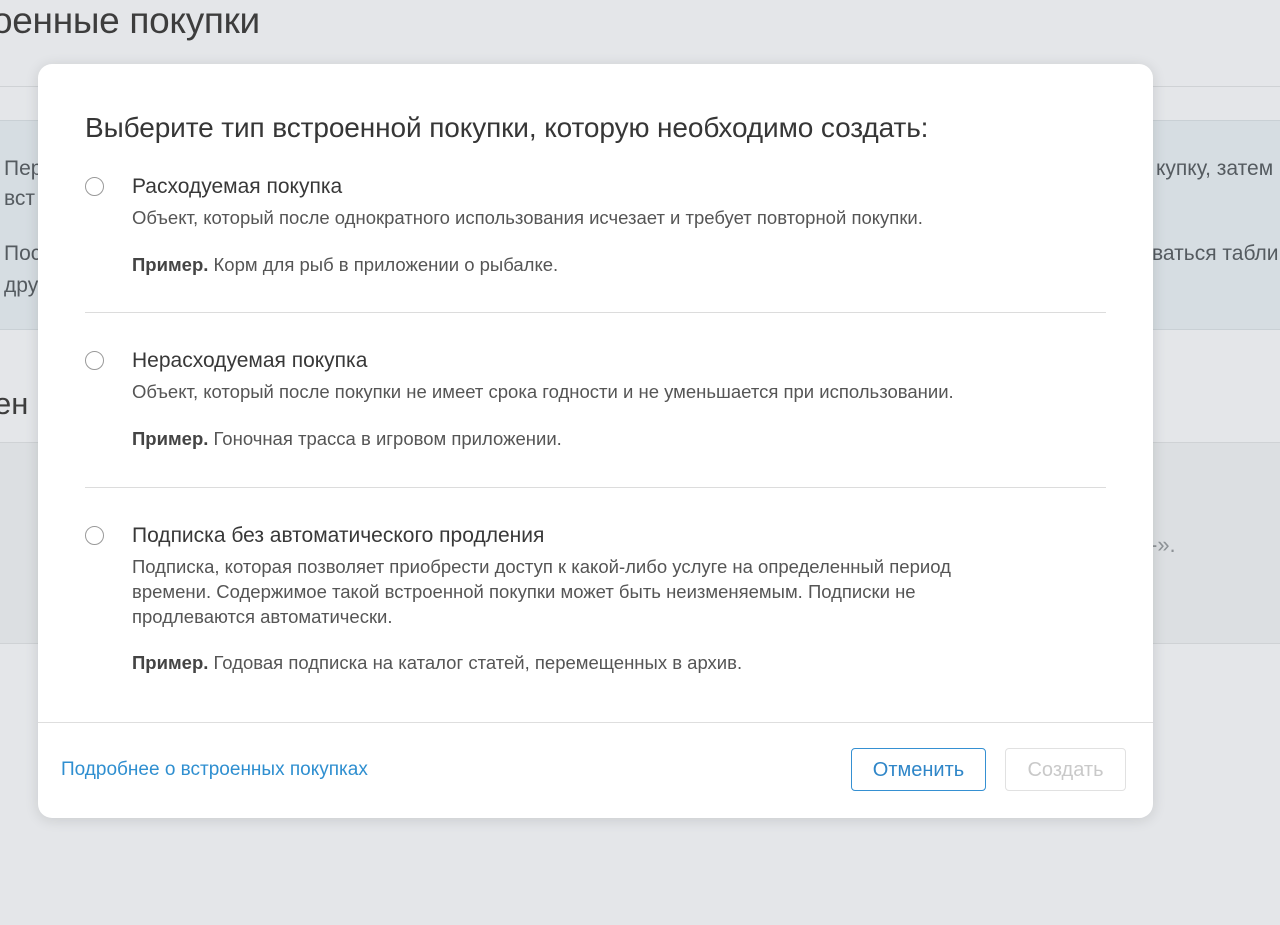  Describe the element at coordinates (1065, 769) in the screenshot. I see `create-button: Создать` at that location.